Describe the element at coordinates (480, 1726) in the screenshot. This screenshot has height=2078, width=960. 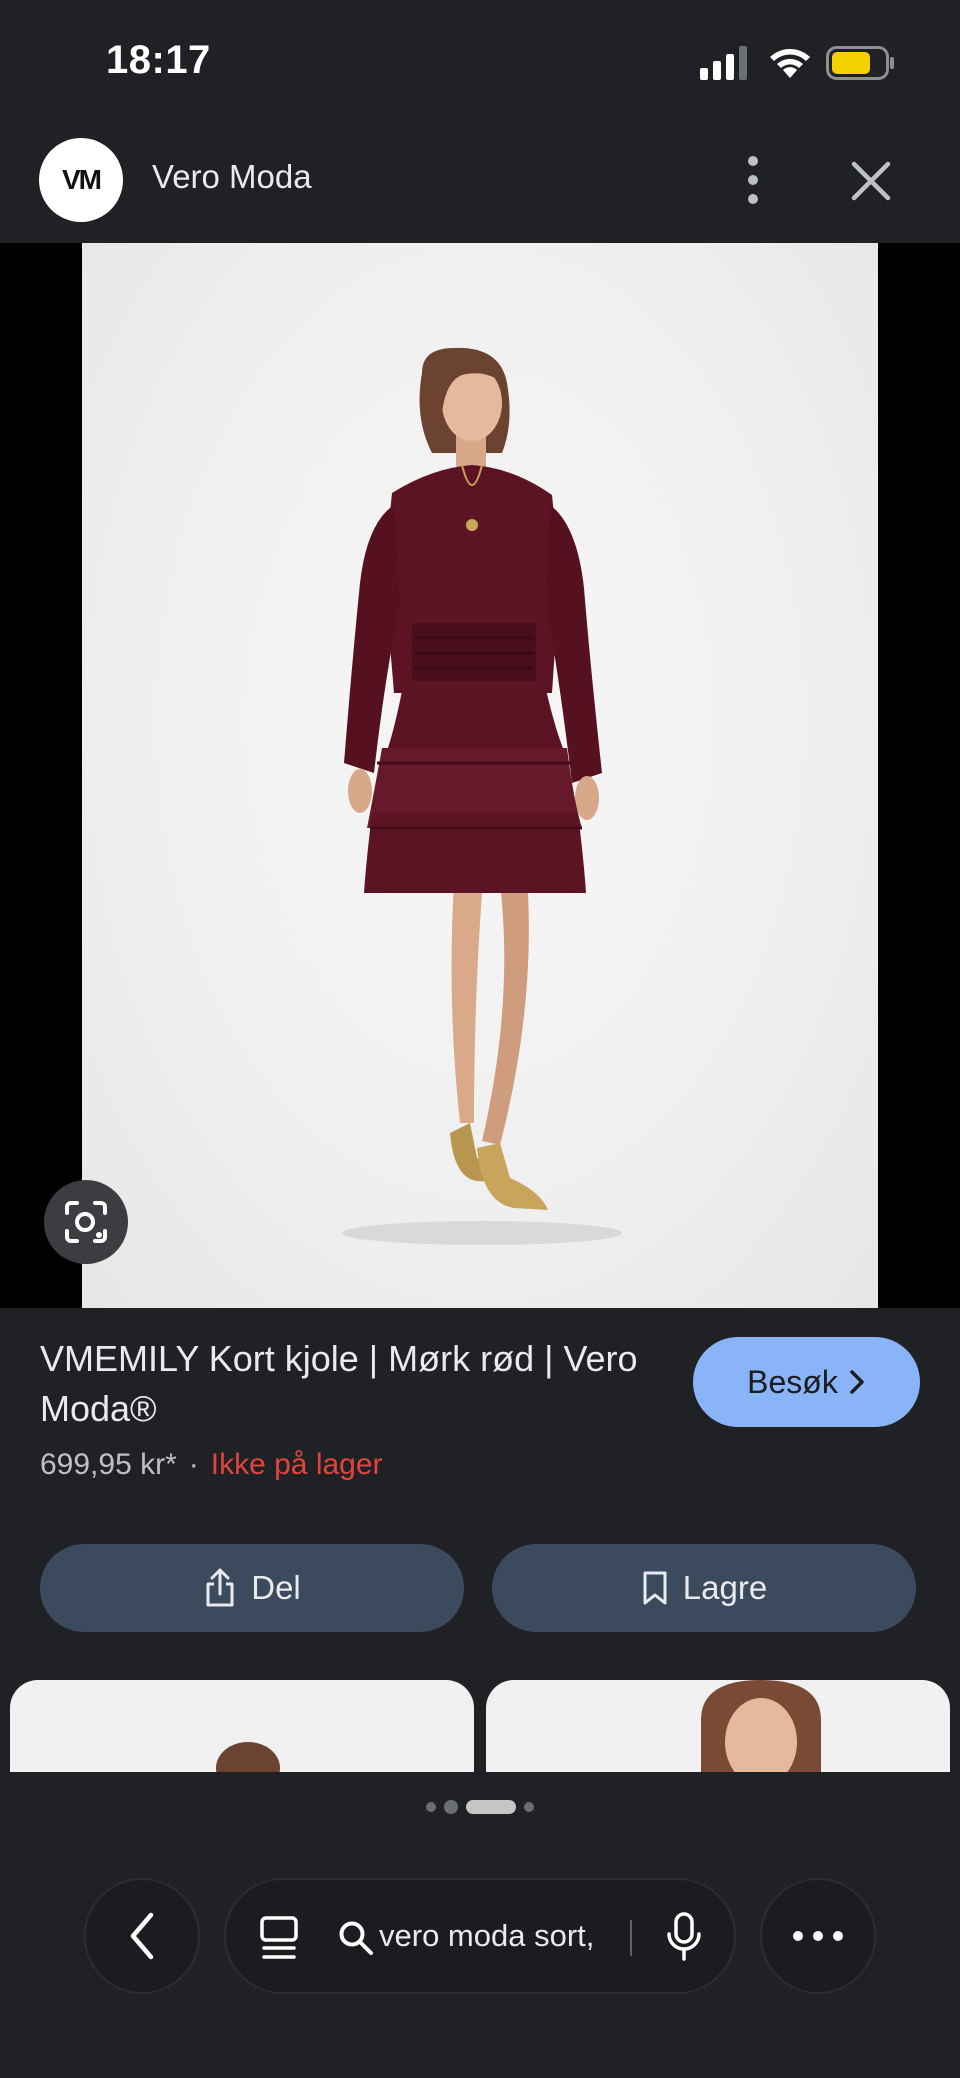
I see `related-results` at that location.